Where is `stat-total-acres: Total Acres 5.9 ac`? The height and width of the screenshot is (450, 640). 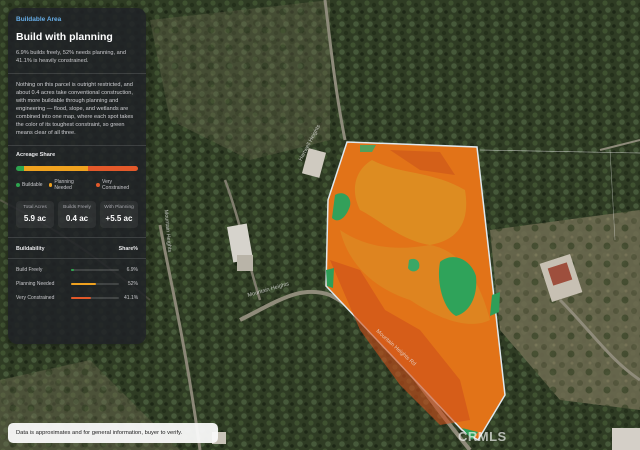 stat-total-acres: Total Acres 5.9 ac is located at coordinates (35, 214).